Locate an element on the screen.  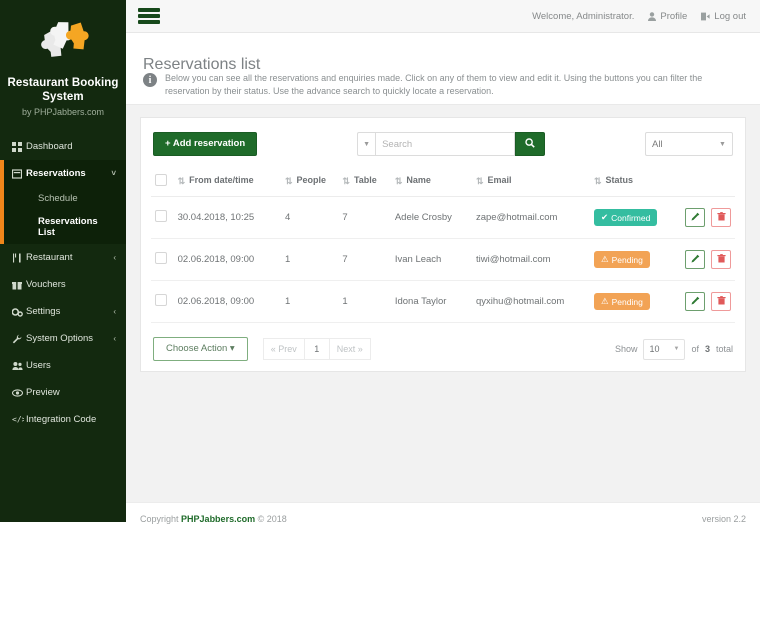
cell-name: Adele Crosby is located at coordinates (431, 217).